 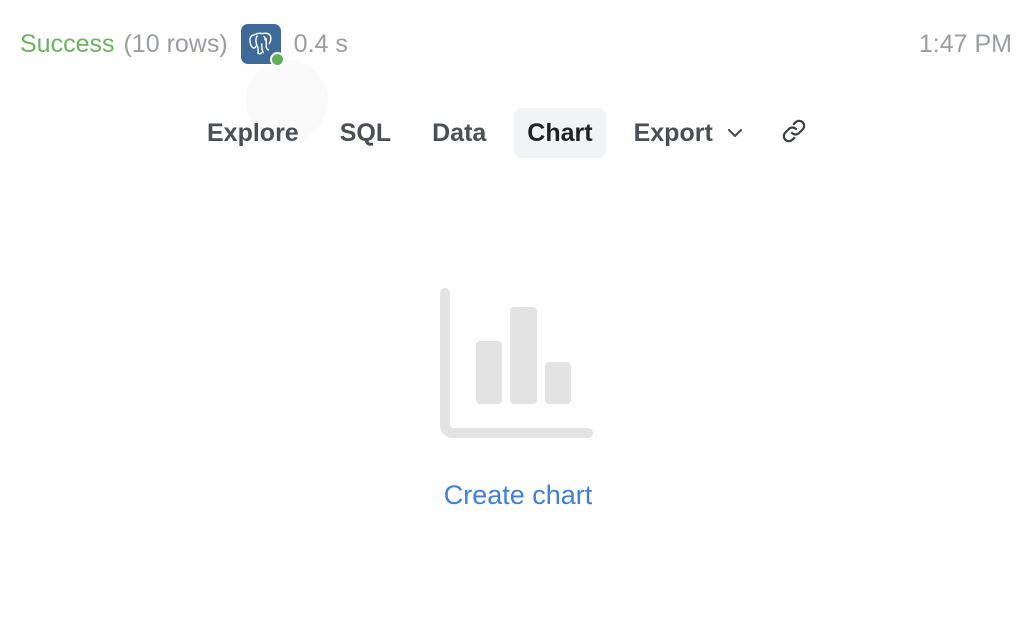 I want to click on status-duration: 0.4 s, so click(x=320, y=43).